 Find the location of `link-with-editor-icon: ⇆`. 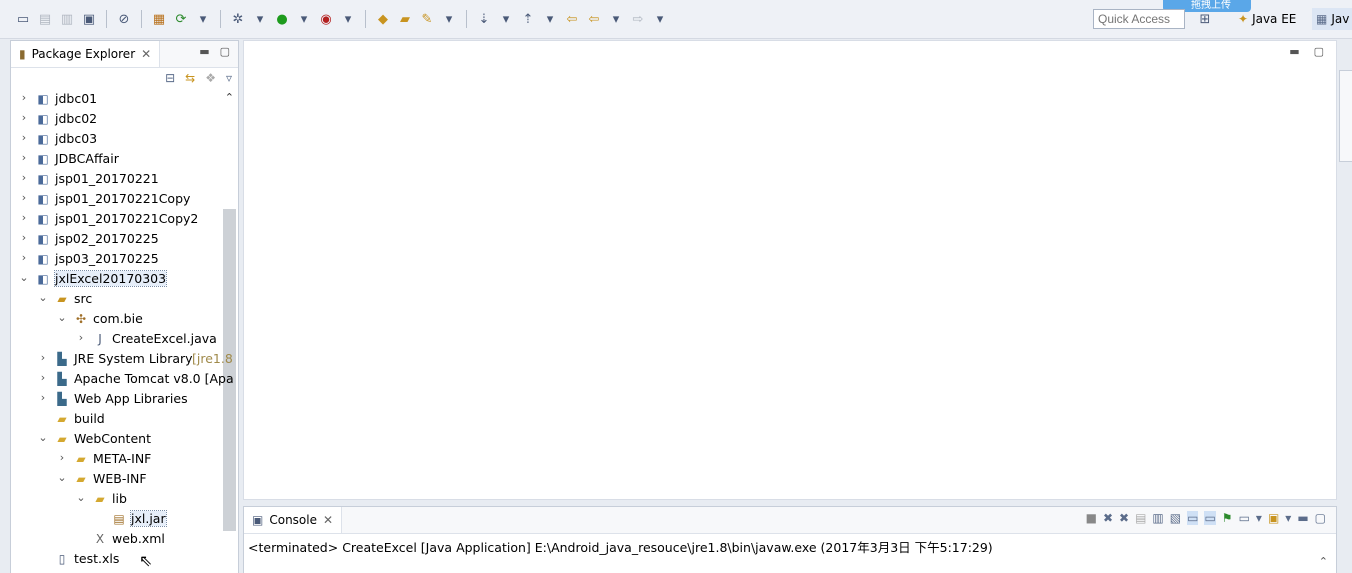

link-with-editor-icon: ⇆ is located at coordinates (190, 78).